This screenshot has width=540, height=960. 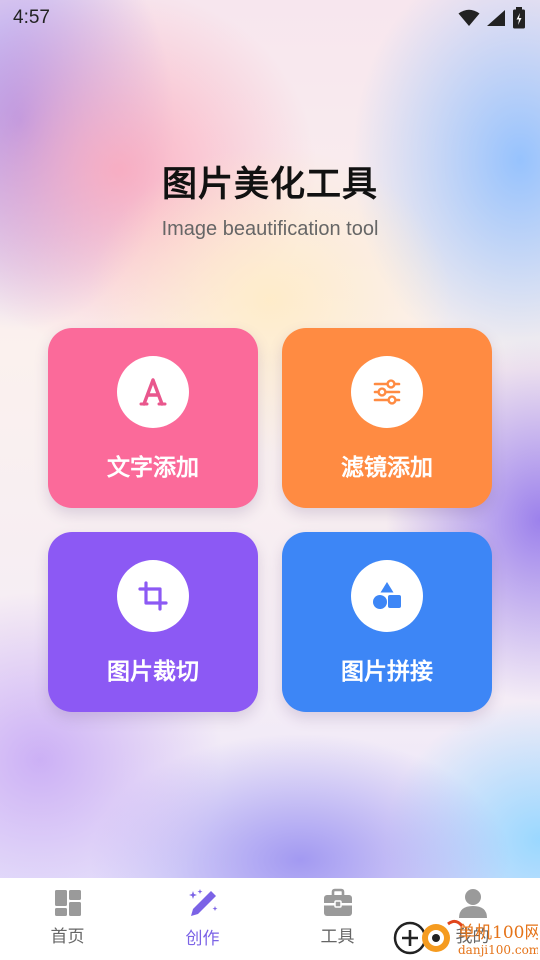 I want to click on bottom-nav: 首页 创作 工具 我的, so click(x=270, y=919).